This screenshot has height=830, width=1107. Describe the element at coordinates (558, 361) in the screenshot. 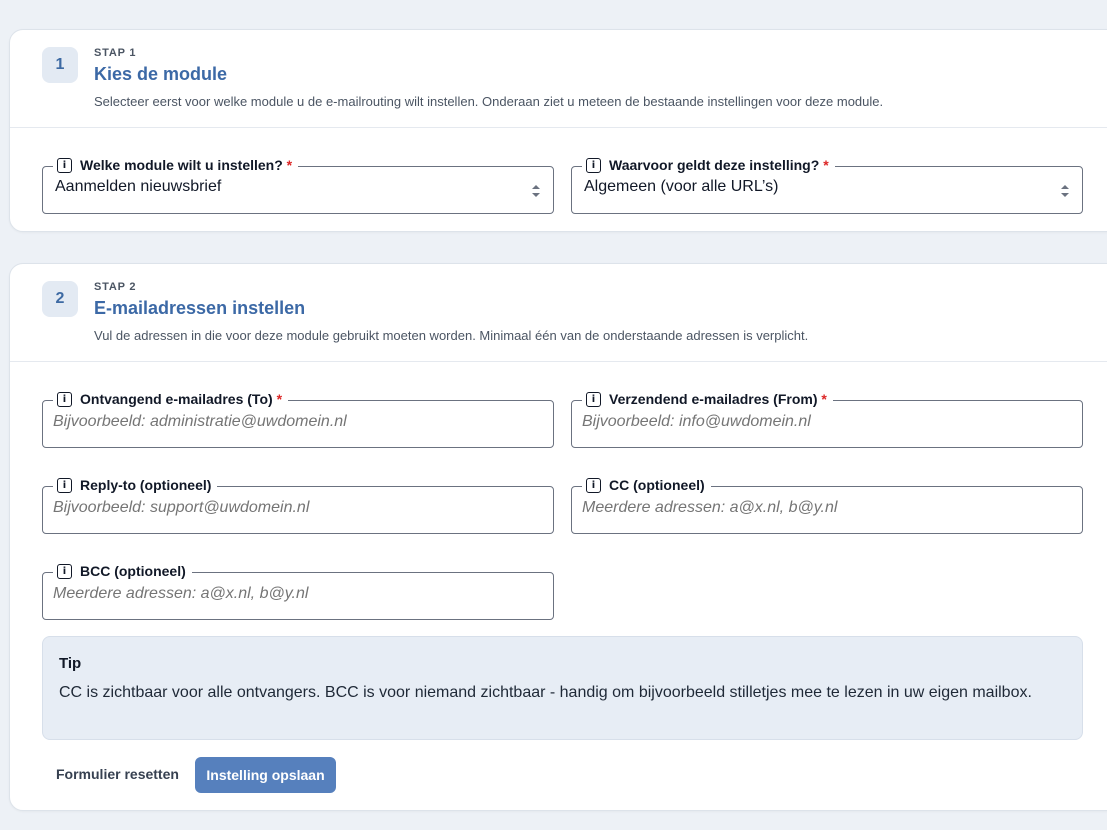

I see `step2-divider` at that location.